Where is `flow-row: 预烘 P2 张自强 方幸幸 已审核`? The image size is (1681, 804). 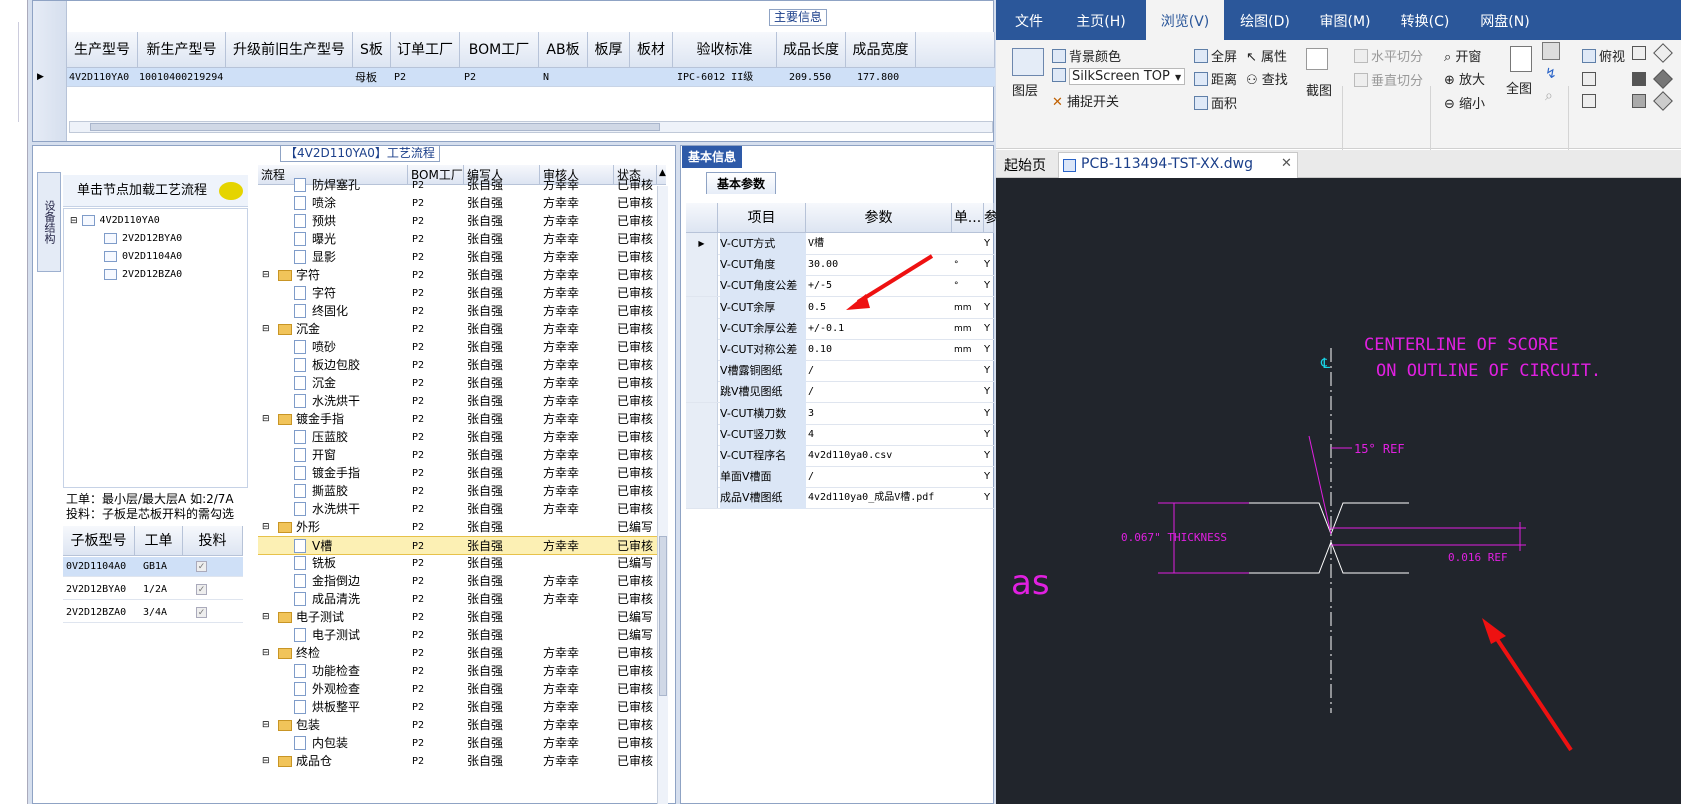 flow-row: 预烘 P2 张自强 方幸幸 已审核 is located at coordinates (457, 221).